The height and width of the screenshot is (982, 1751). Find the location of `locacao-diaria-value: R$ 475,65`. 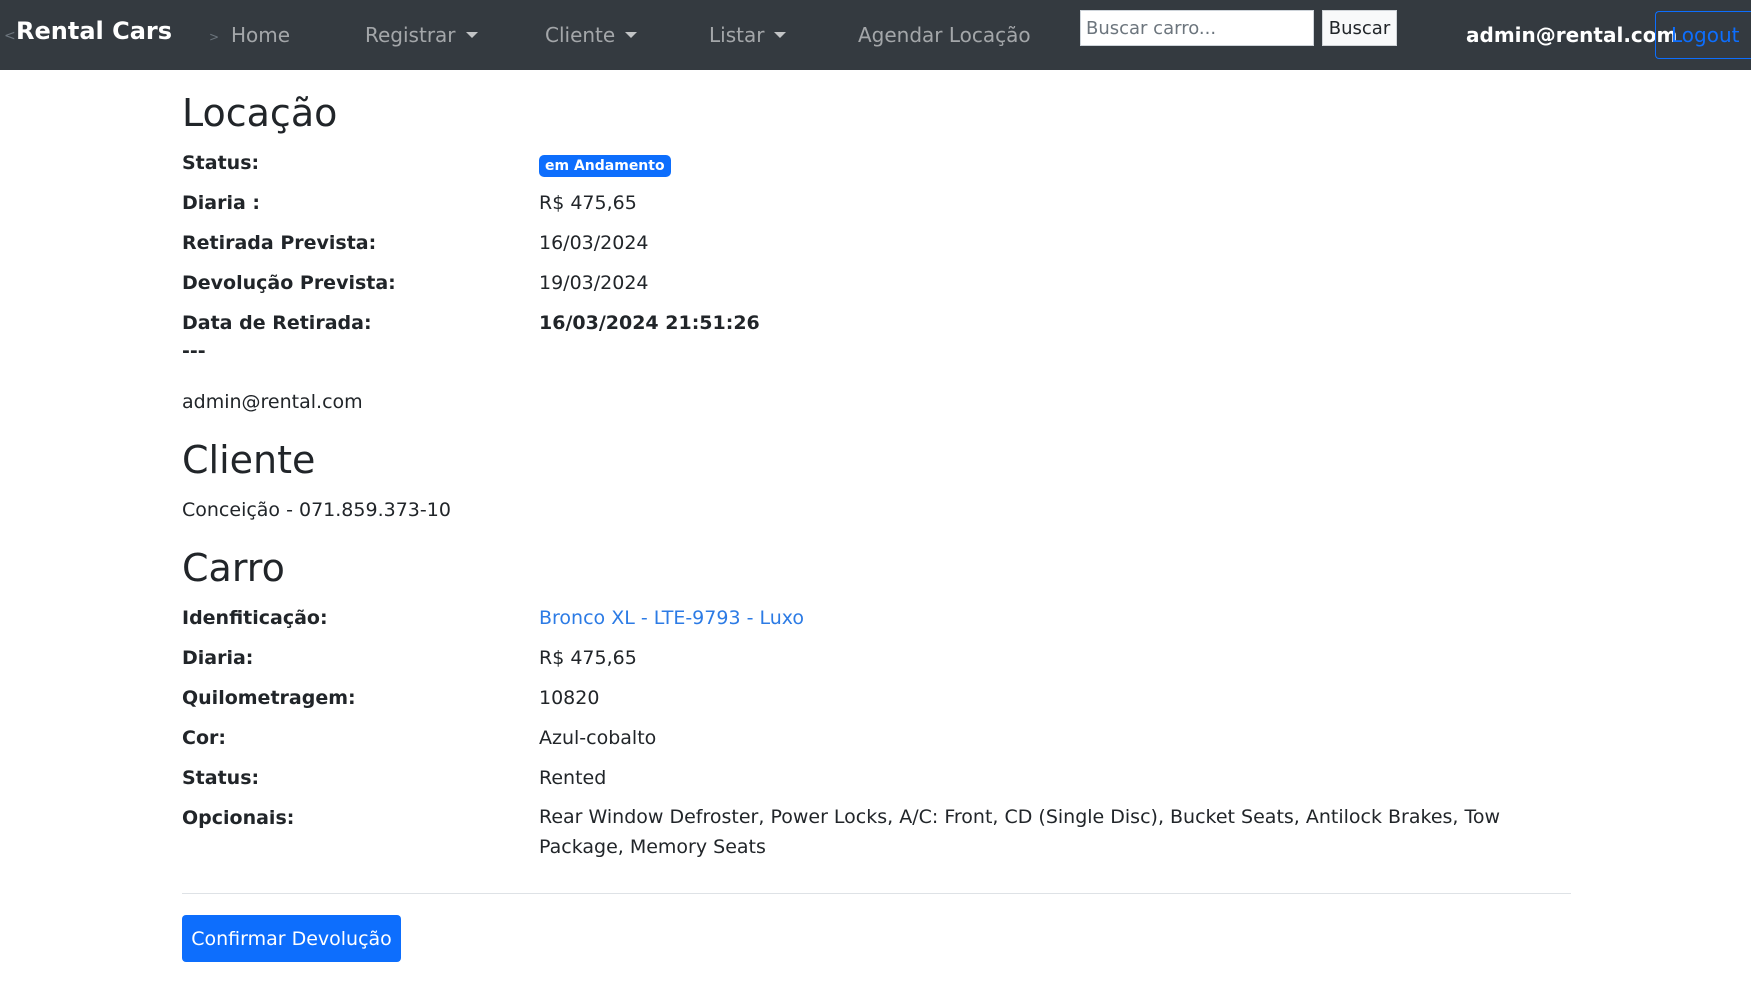

locacao-diaria-value: R$ 475,65 is located at coordinates (588, 203).